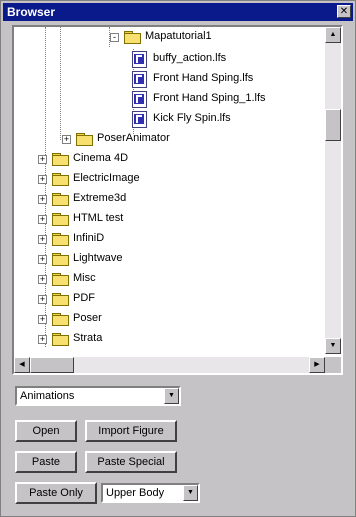 The image size is (356, 517). What do you see at coordinates (114, 37) in the screenshot?
I see `collapse-icon: -` at bounding box center [114, 37].